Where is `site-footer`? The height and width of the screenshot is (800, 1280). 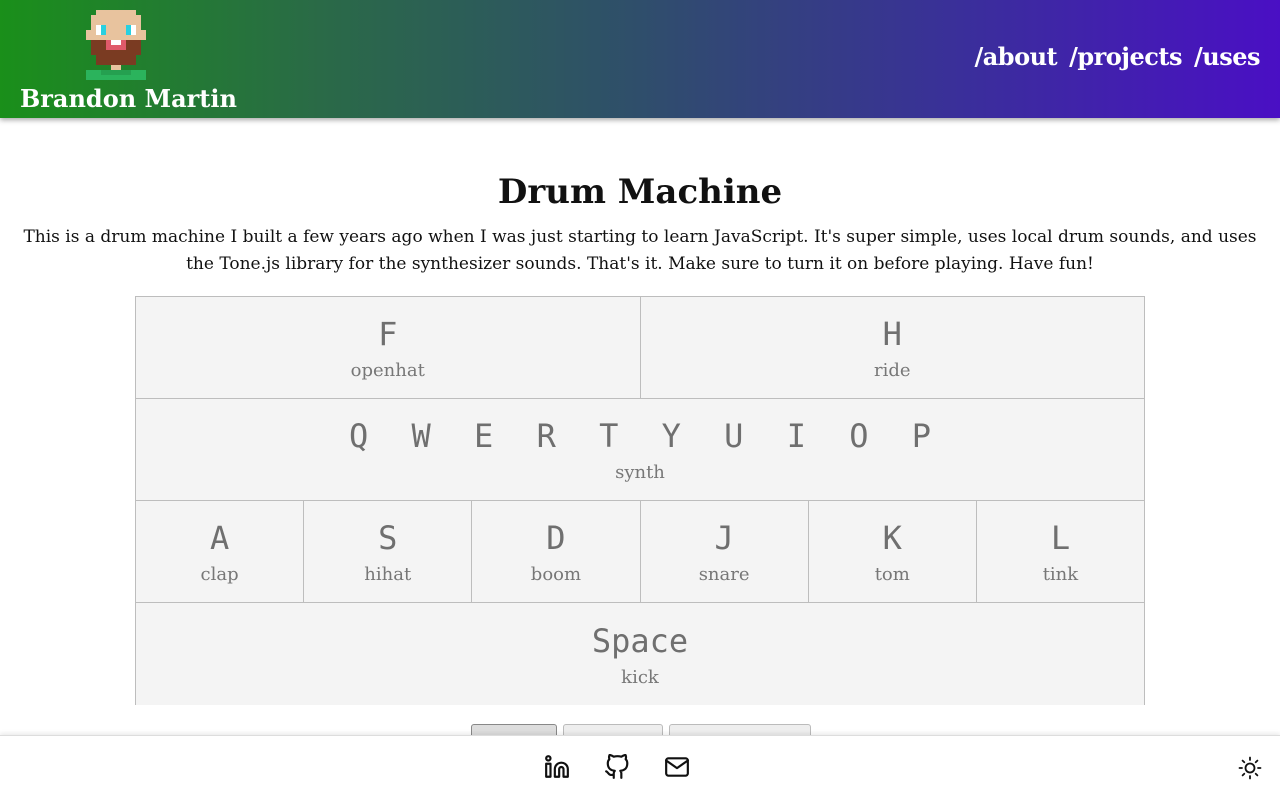 site-footer is located at coordinates (640, 767).